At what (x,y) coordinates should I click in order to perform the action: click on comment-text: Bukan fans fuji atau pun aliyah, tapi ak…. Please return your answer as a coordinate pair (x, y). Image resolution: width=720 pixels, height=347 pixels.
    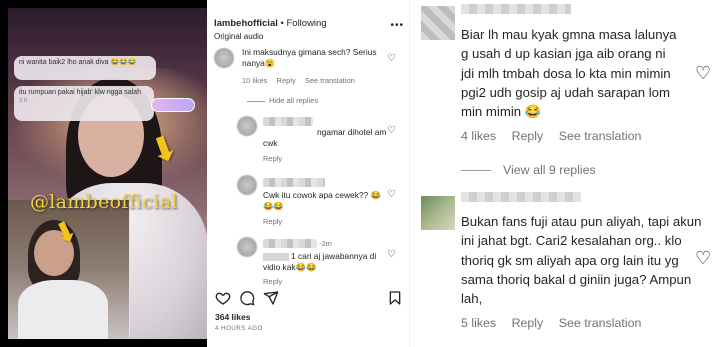
    Looking at the image, I should click on (581, 260).